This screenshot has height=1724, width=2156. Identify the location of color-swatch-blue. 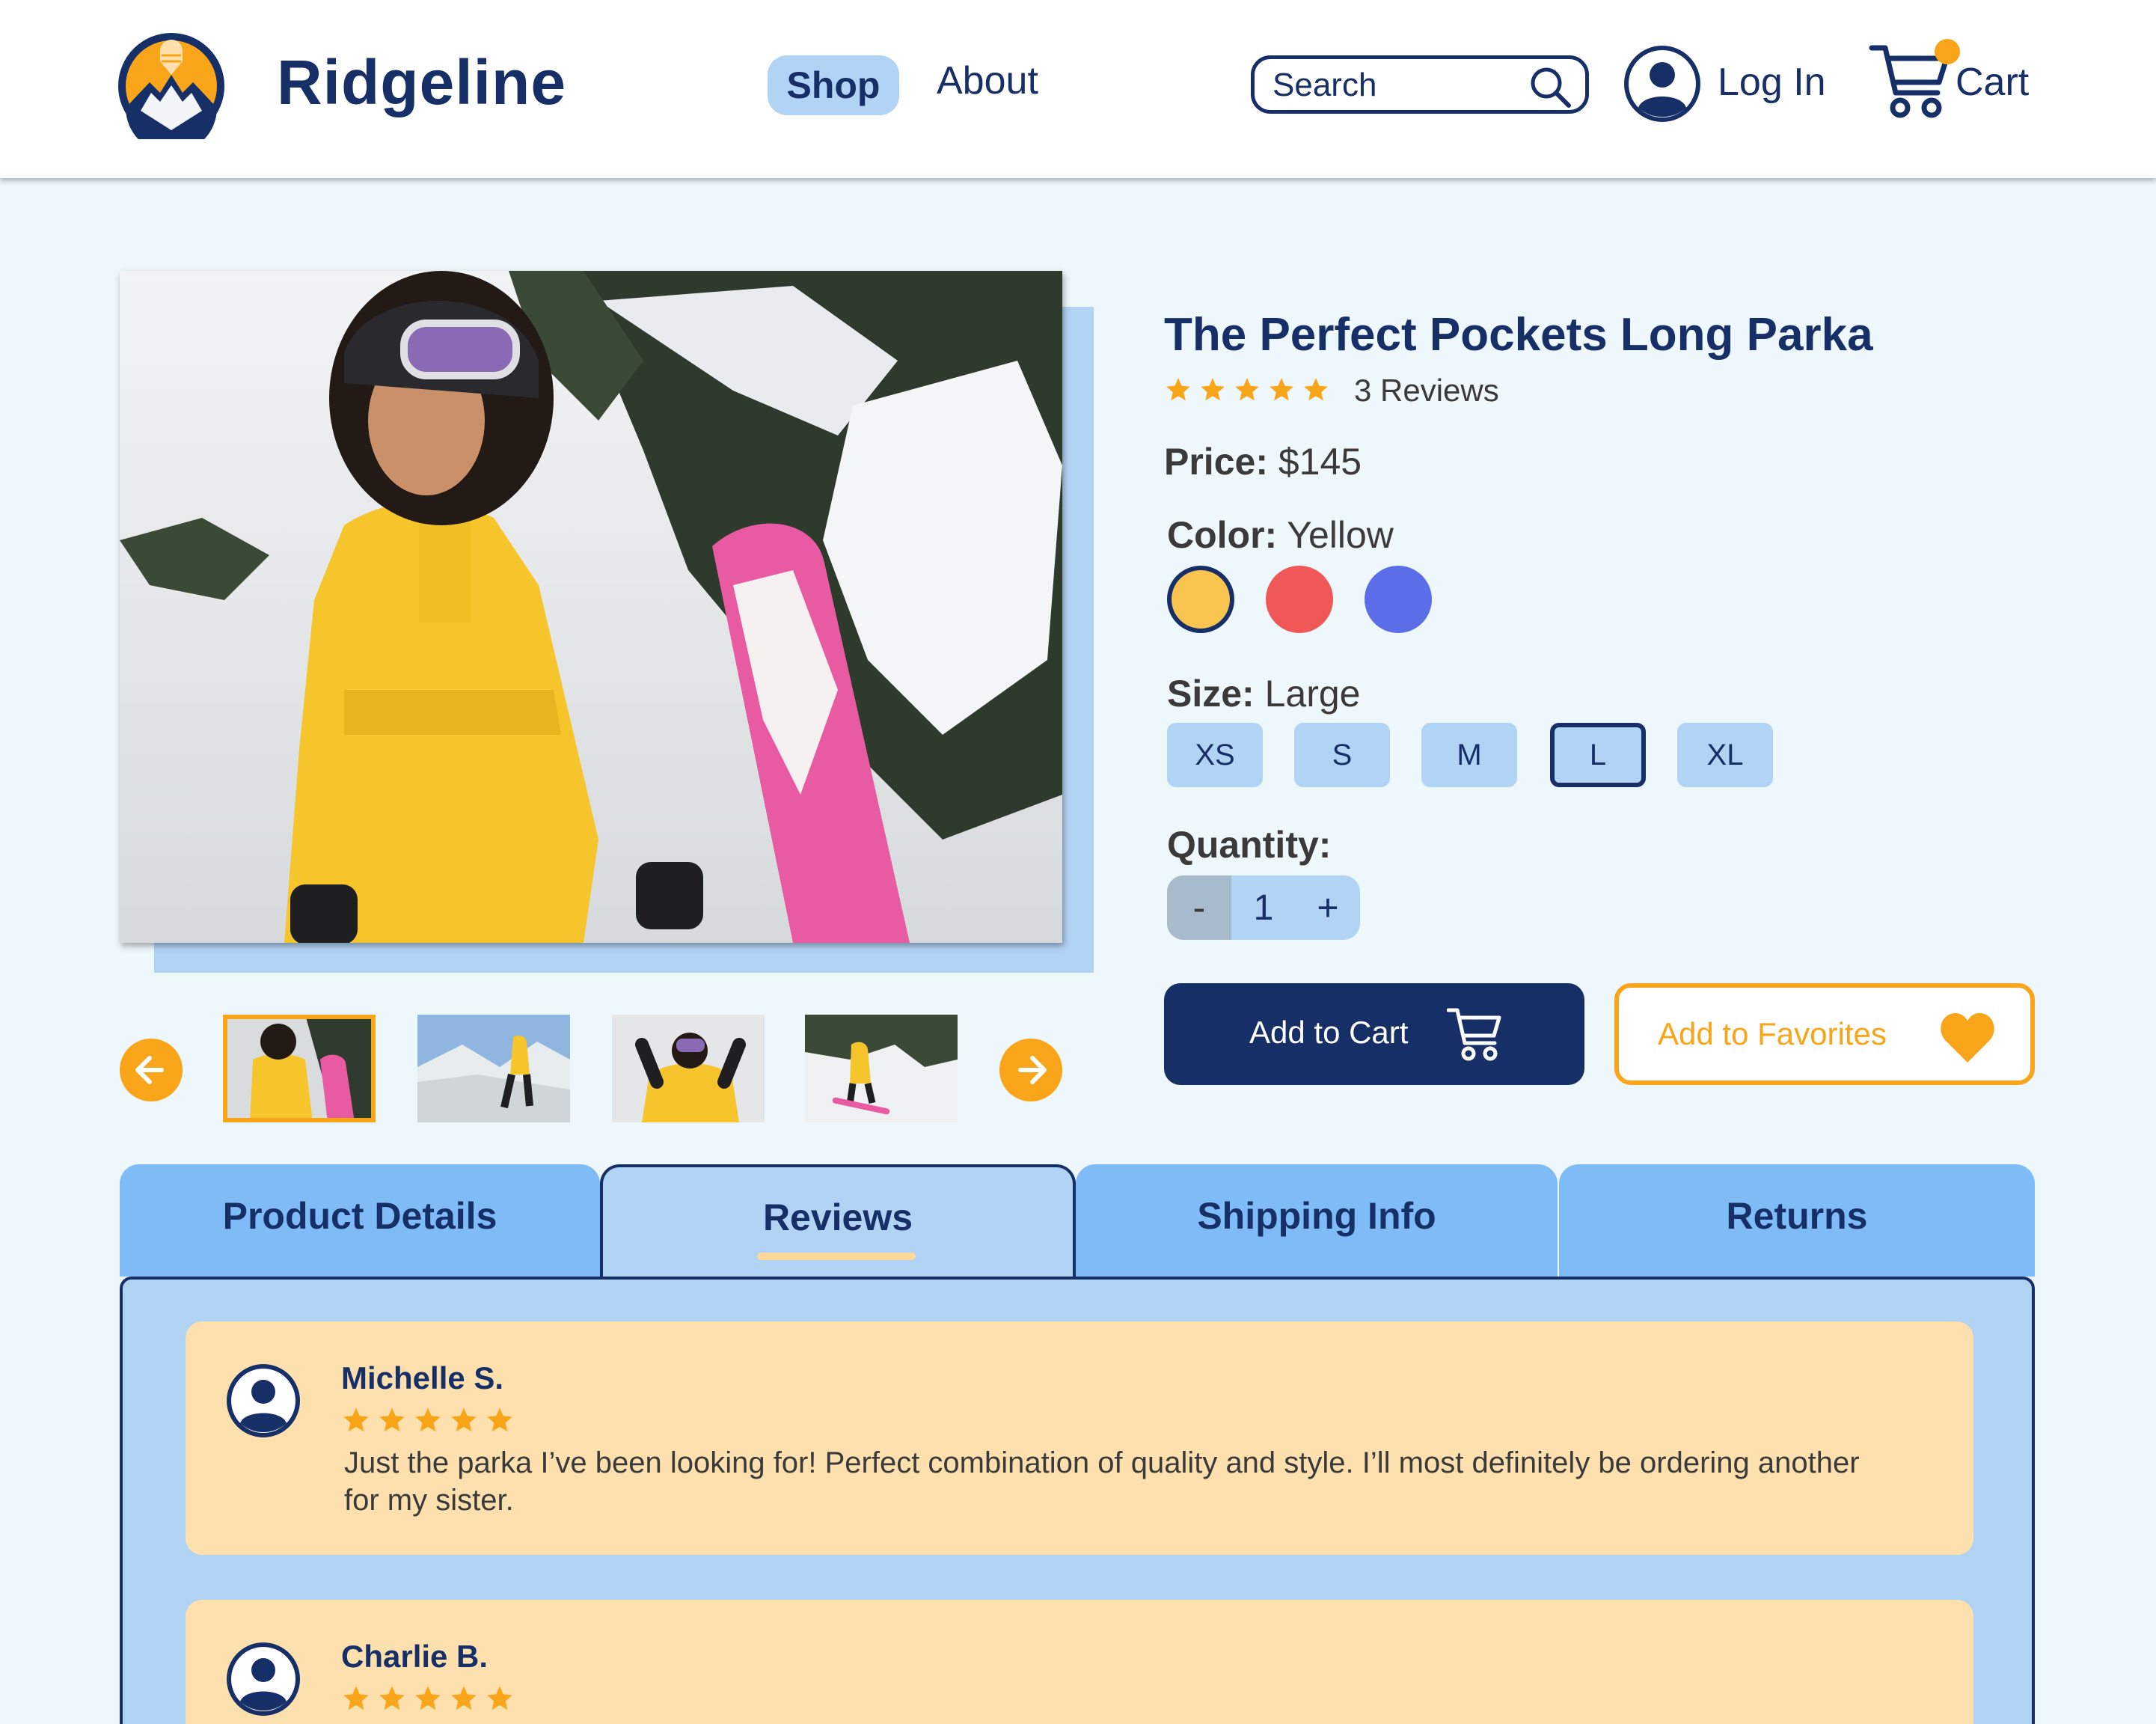
(1398, 599).